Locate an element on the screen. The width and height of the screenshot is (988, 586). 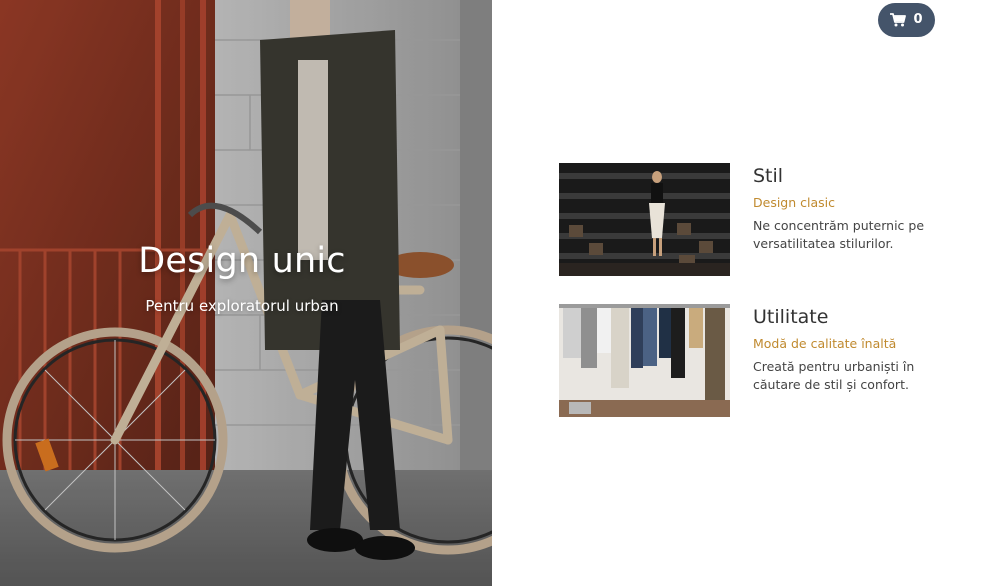
shopping-cart-icon is located at coordinates (898, 20).